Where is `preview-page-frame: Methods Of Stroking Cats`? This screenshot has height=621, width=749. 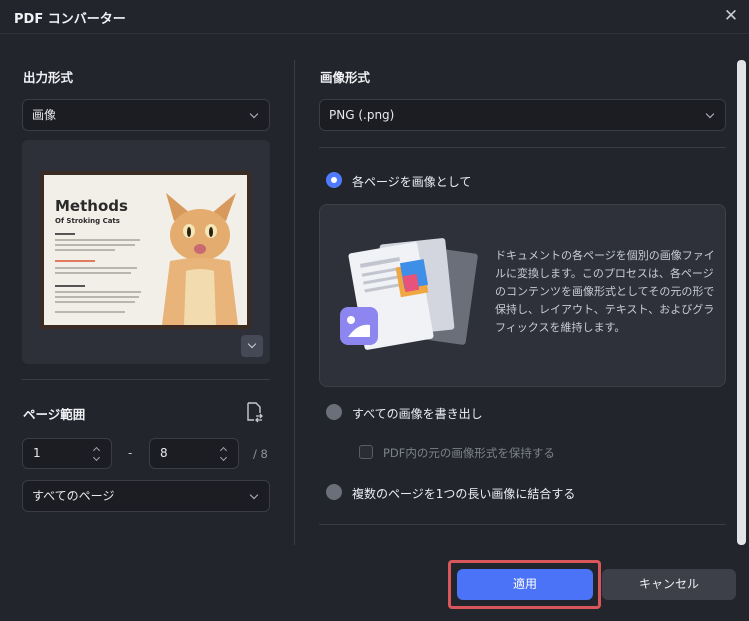
preview-page-frame: Methods Of Stroking Cats is located at coordinates (145, 250).